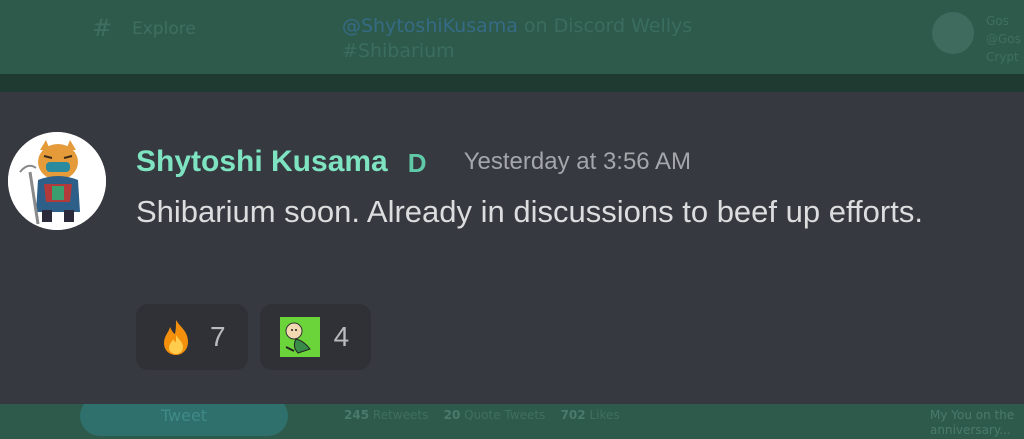 This screenshot has height=439, width=1024. I want to click on reaction-custom: 4, so click(315, 337).